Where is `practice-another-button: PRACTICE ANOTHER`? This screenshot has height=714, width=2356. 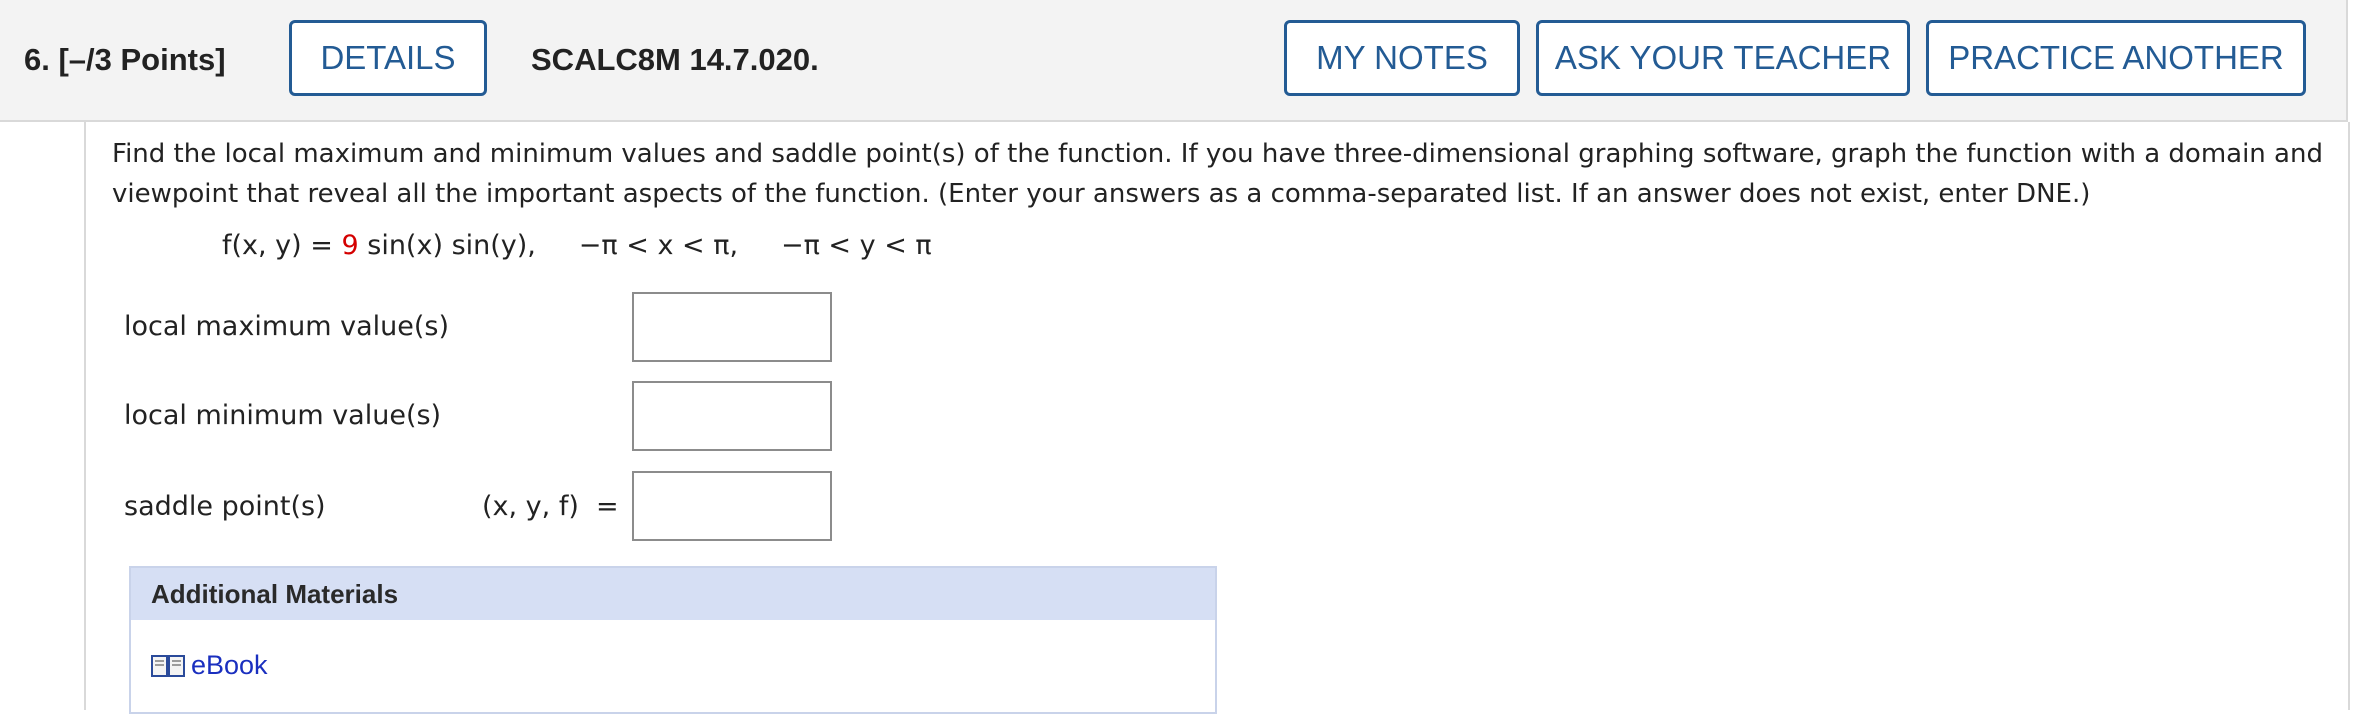 practice-another-button: PRACTICE ANOTHER is located at coordinates (2116, 58).